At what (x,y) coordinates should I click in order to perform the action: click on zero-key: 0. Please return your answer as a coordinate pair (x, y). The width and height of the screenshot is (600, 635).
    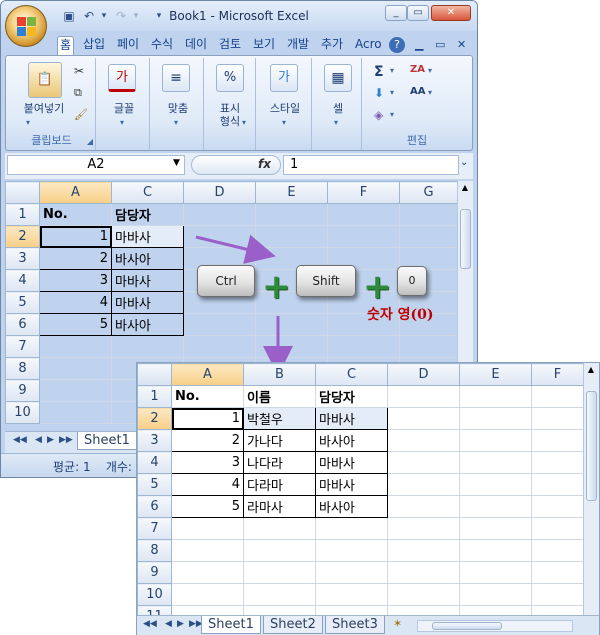
    Looking at the image, I should click on (412, 281).